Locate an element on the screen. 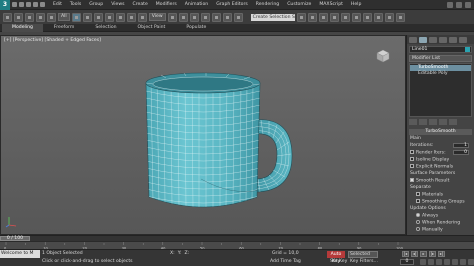 The width and height of the screenshot is (474, 266). selection-filter-dropdown: All is located at coordinates (64, 17).